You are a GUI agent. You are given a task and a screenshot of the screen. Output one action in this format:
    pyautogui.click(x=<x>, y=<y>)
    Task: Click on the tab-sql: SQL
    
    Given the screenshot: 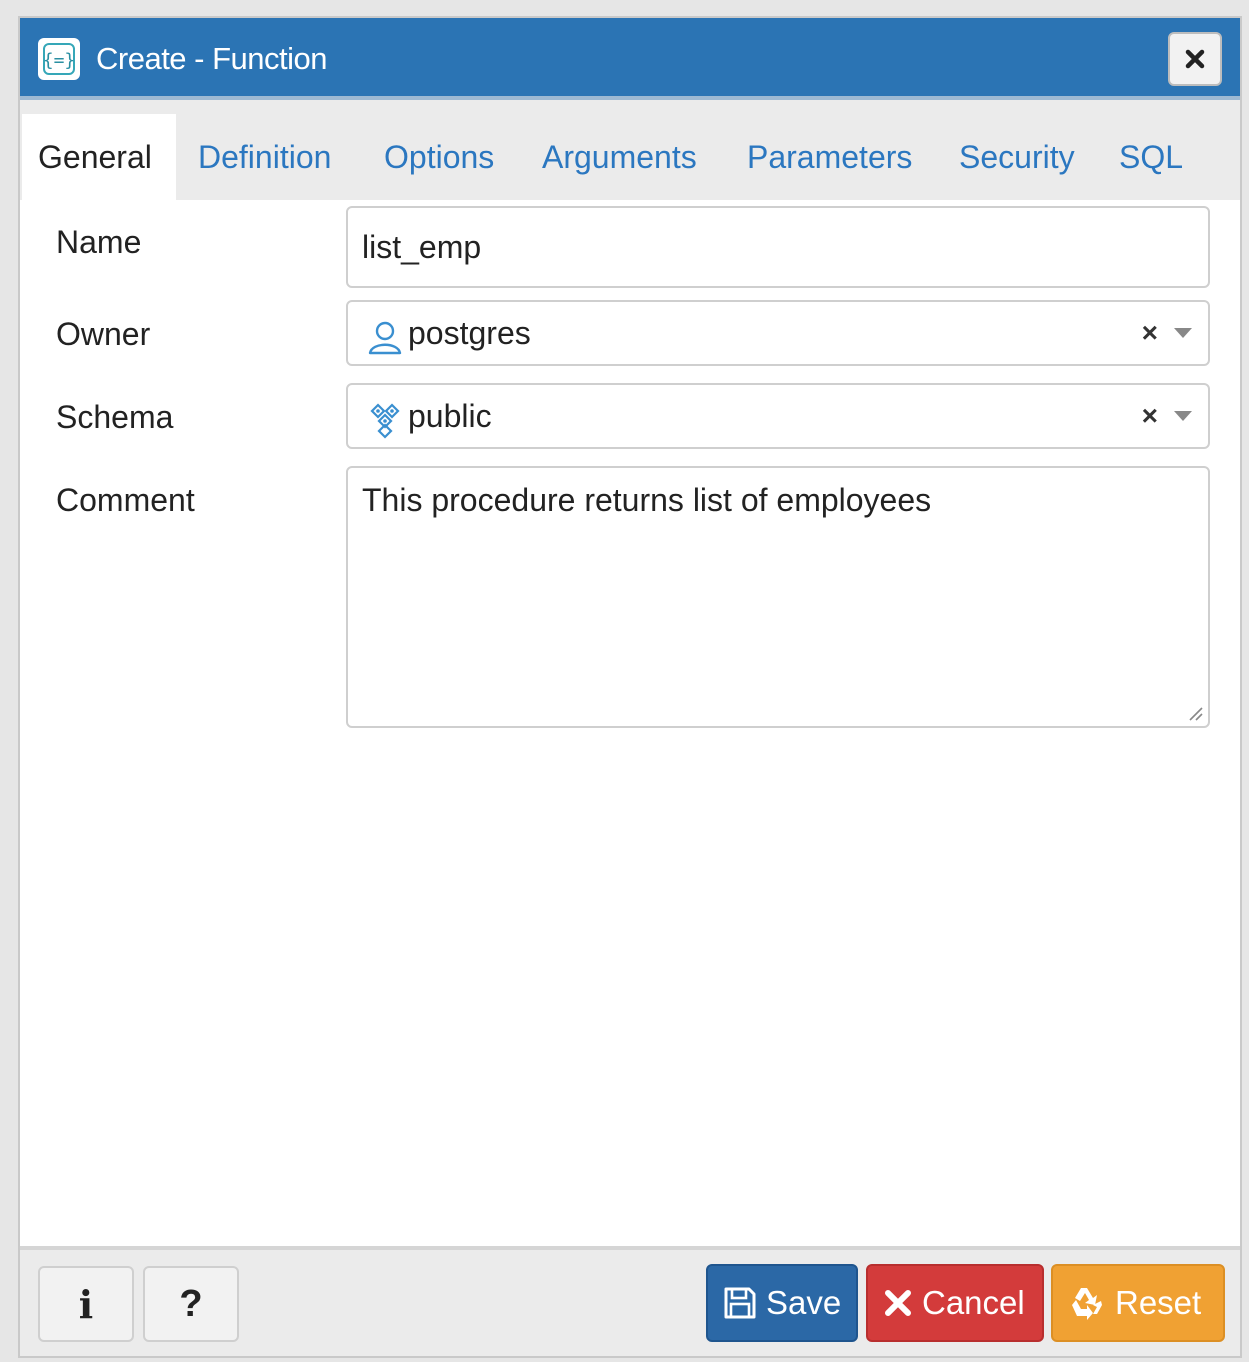 What is the action you would take?
    pyautogui.click(x=1151, y=157)
    